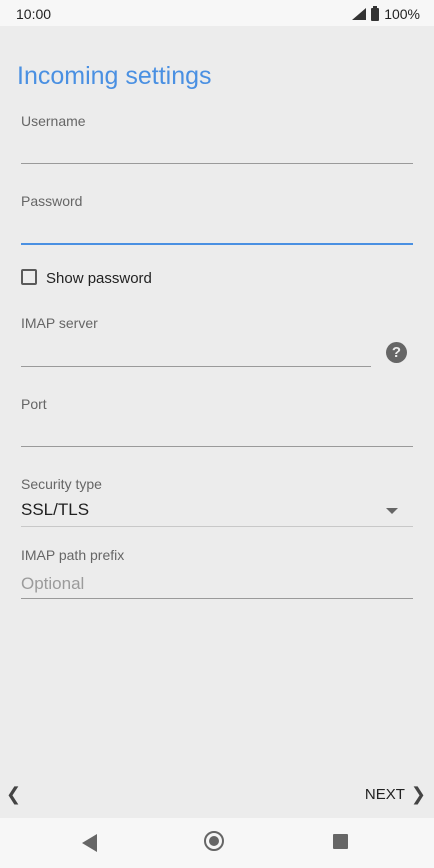 Image resolution: width=434 pixels, height=868 pixels. Describe the element at coordinates (217, 231) in the screenshot. I see `password-input` at that location.